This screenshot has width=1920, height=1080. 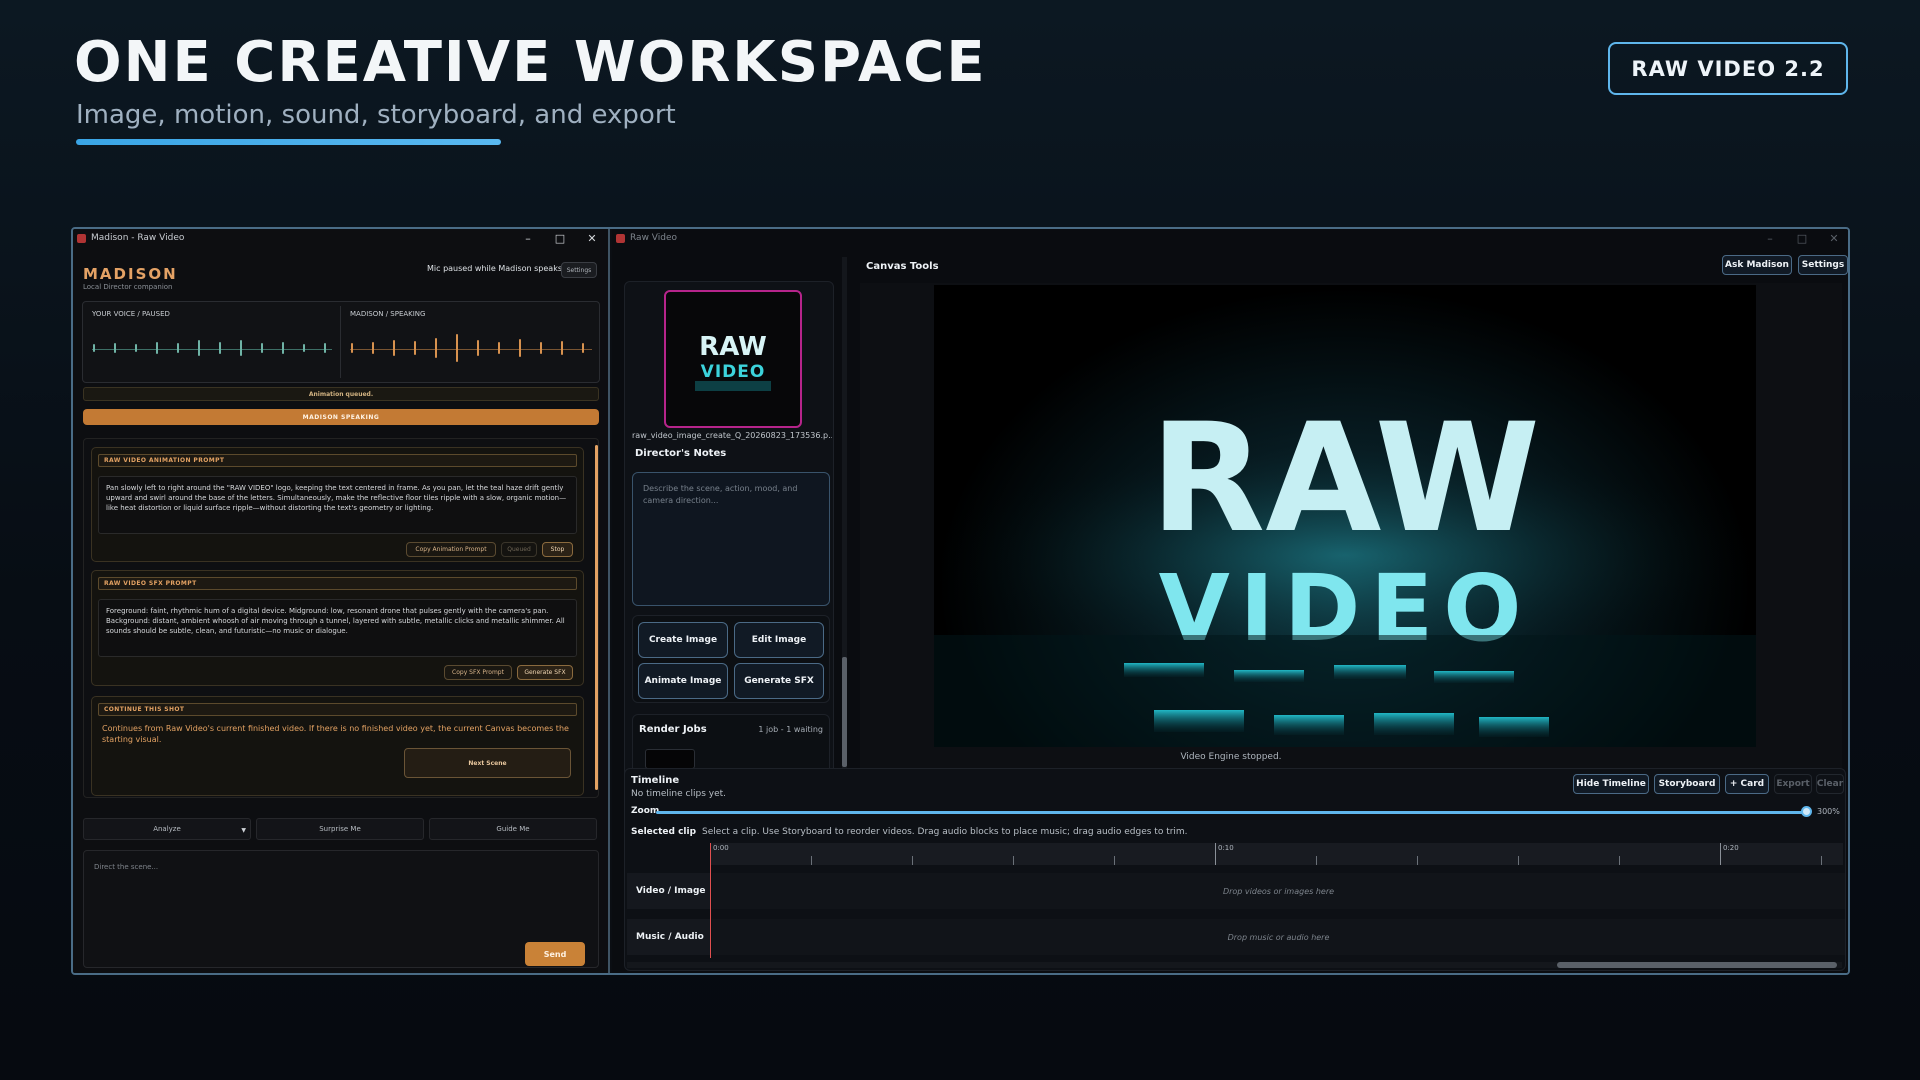 I want to click on music-audio-track-label: Music / Audio, so click(x=668, y=937).